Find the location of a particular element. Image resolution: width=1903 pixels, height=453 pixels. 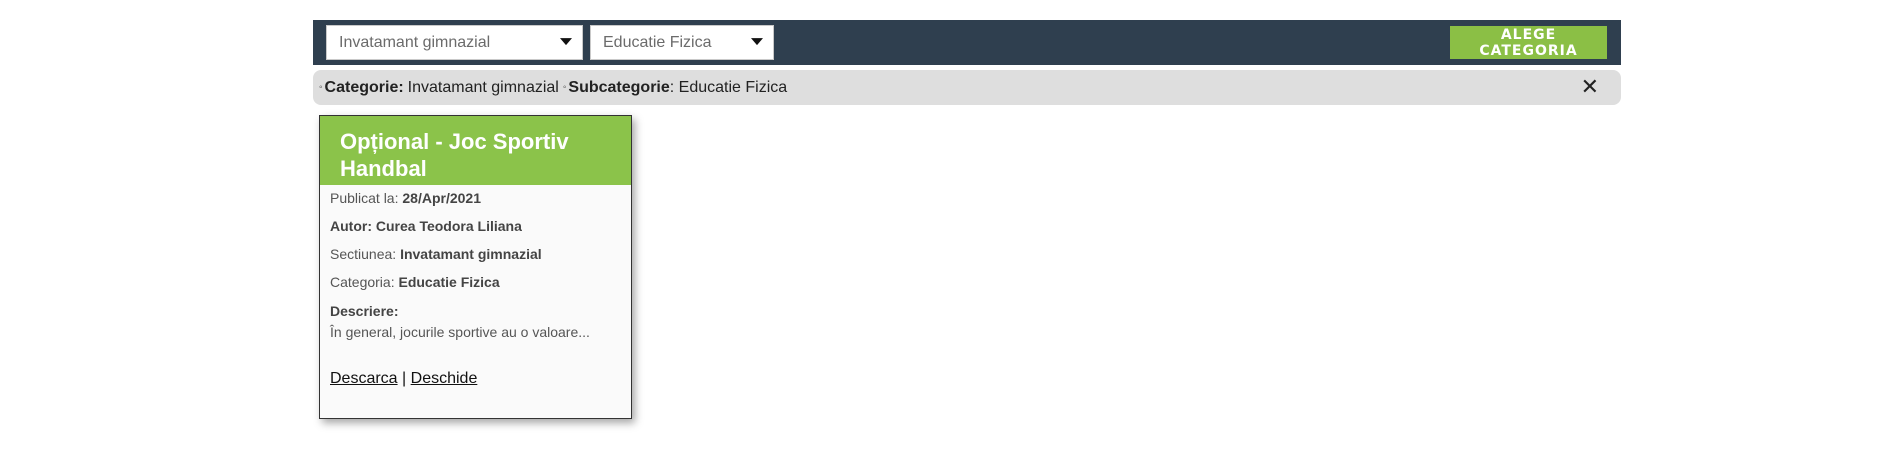

card-header: Opțional - Joc Sportiv Handbal is located at coordinates (475, 150).